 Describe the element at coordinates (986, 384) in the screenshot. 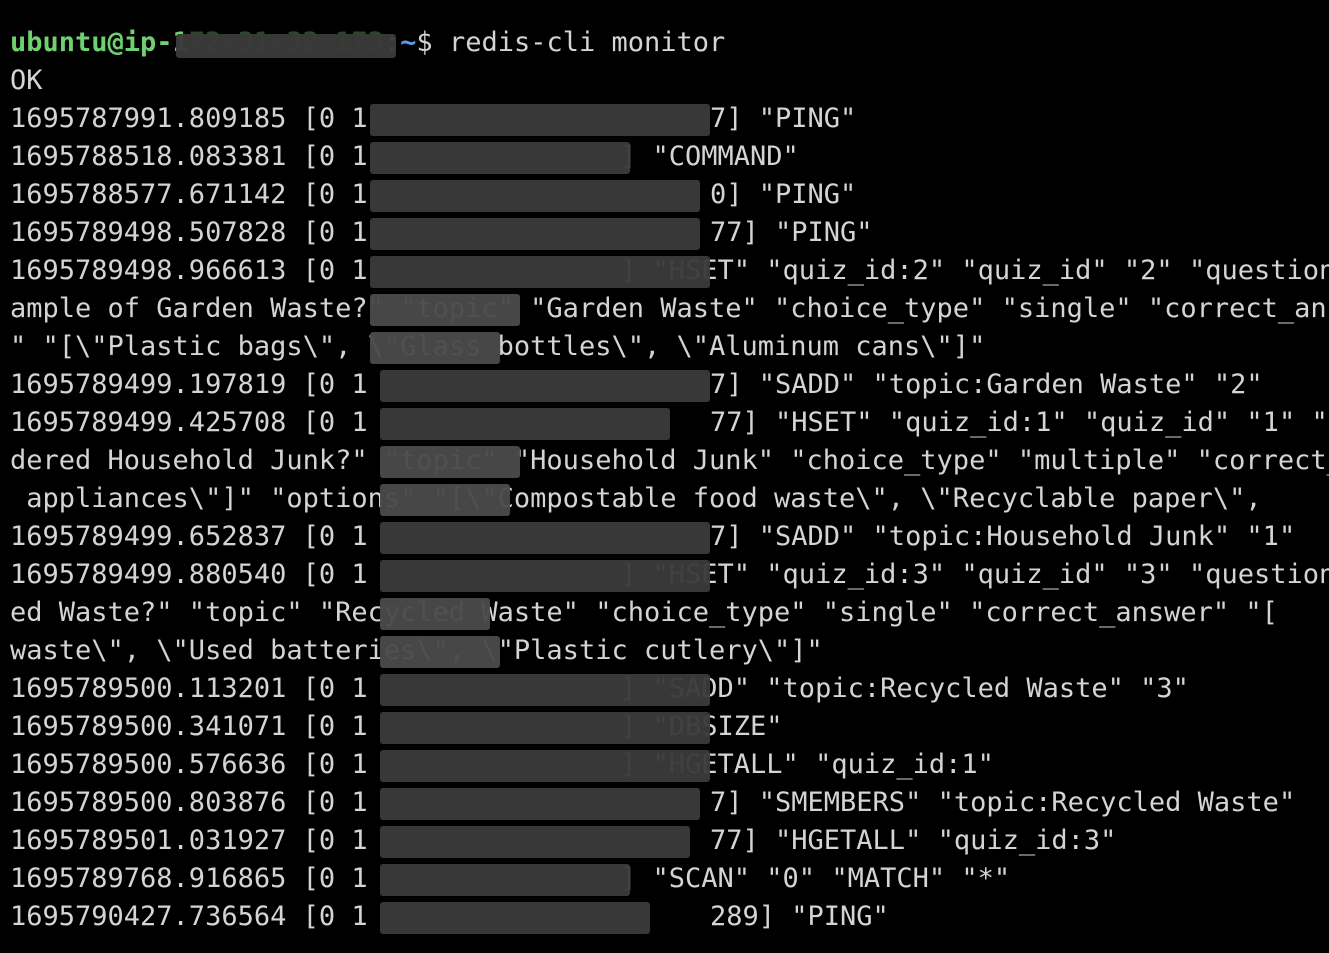

I see `output-line-command: 7] "SADD" "topic:Garden Waste" "2"` at that location.